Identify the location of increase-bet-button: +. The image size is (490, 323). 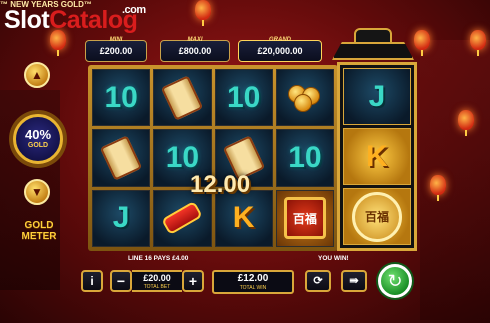
(193, 281).